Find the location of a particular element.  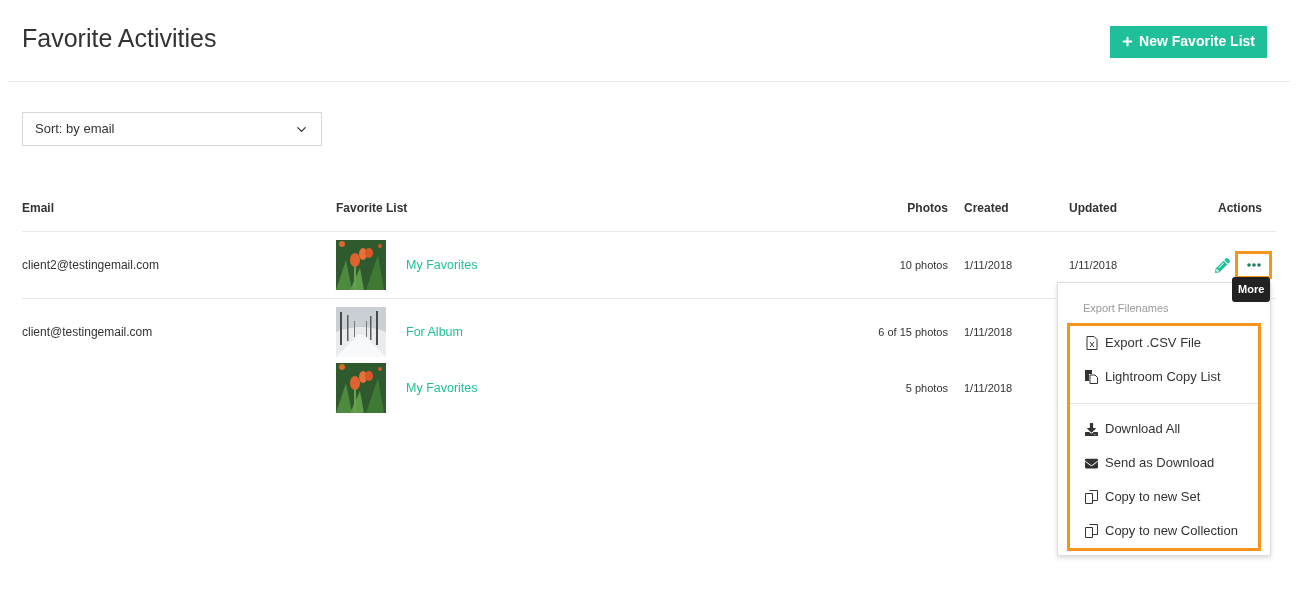

column-header: Email is located at coordinates (38, 207).